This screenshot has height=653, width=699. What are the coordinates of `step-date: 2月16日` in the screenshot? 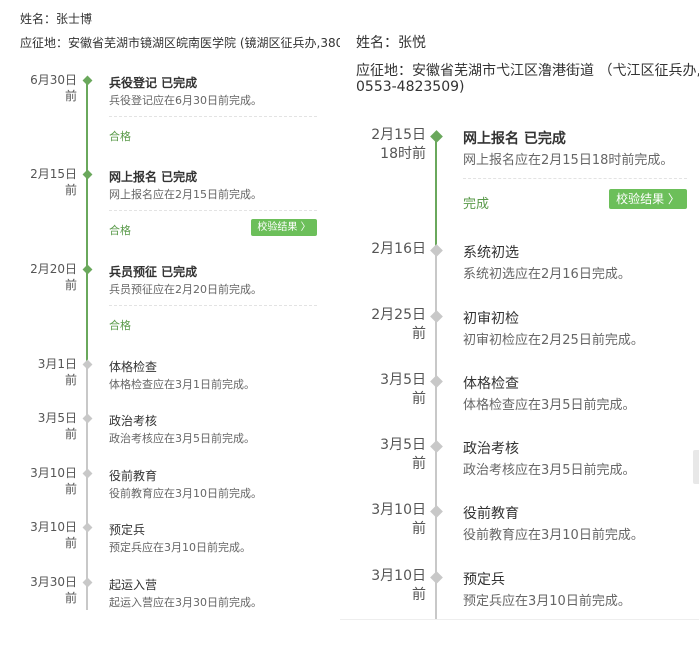 It's located at (398, 249).